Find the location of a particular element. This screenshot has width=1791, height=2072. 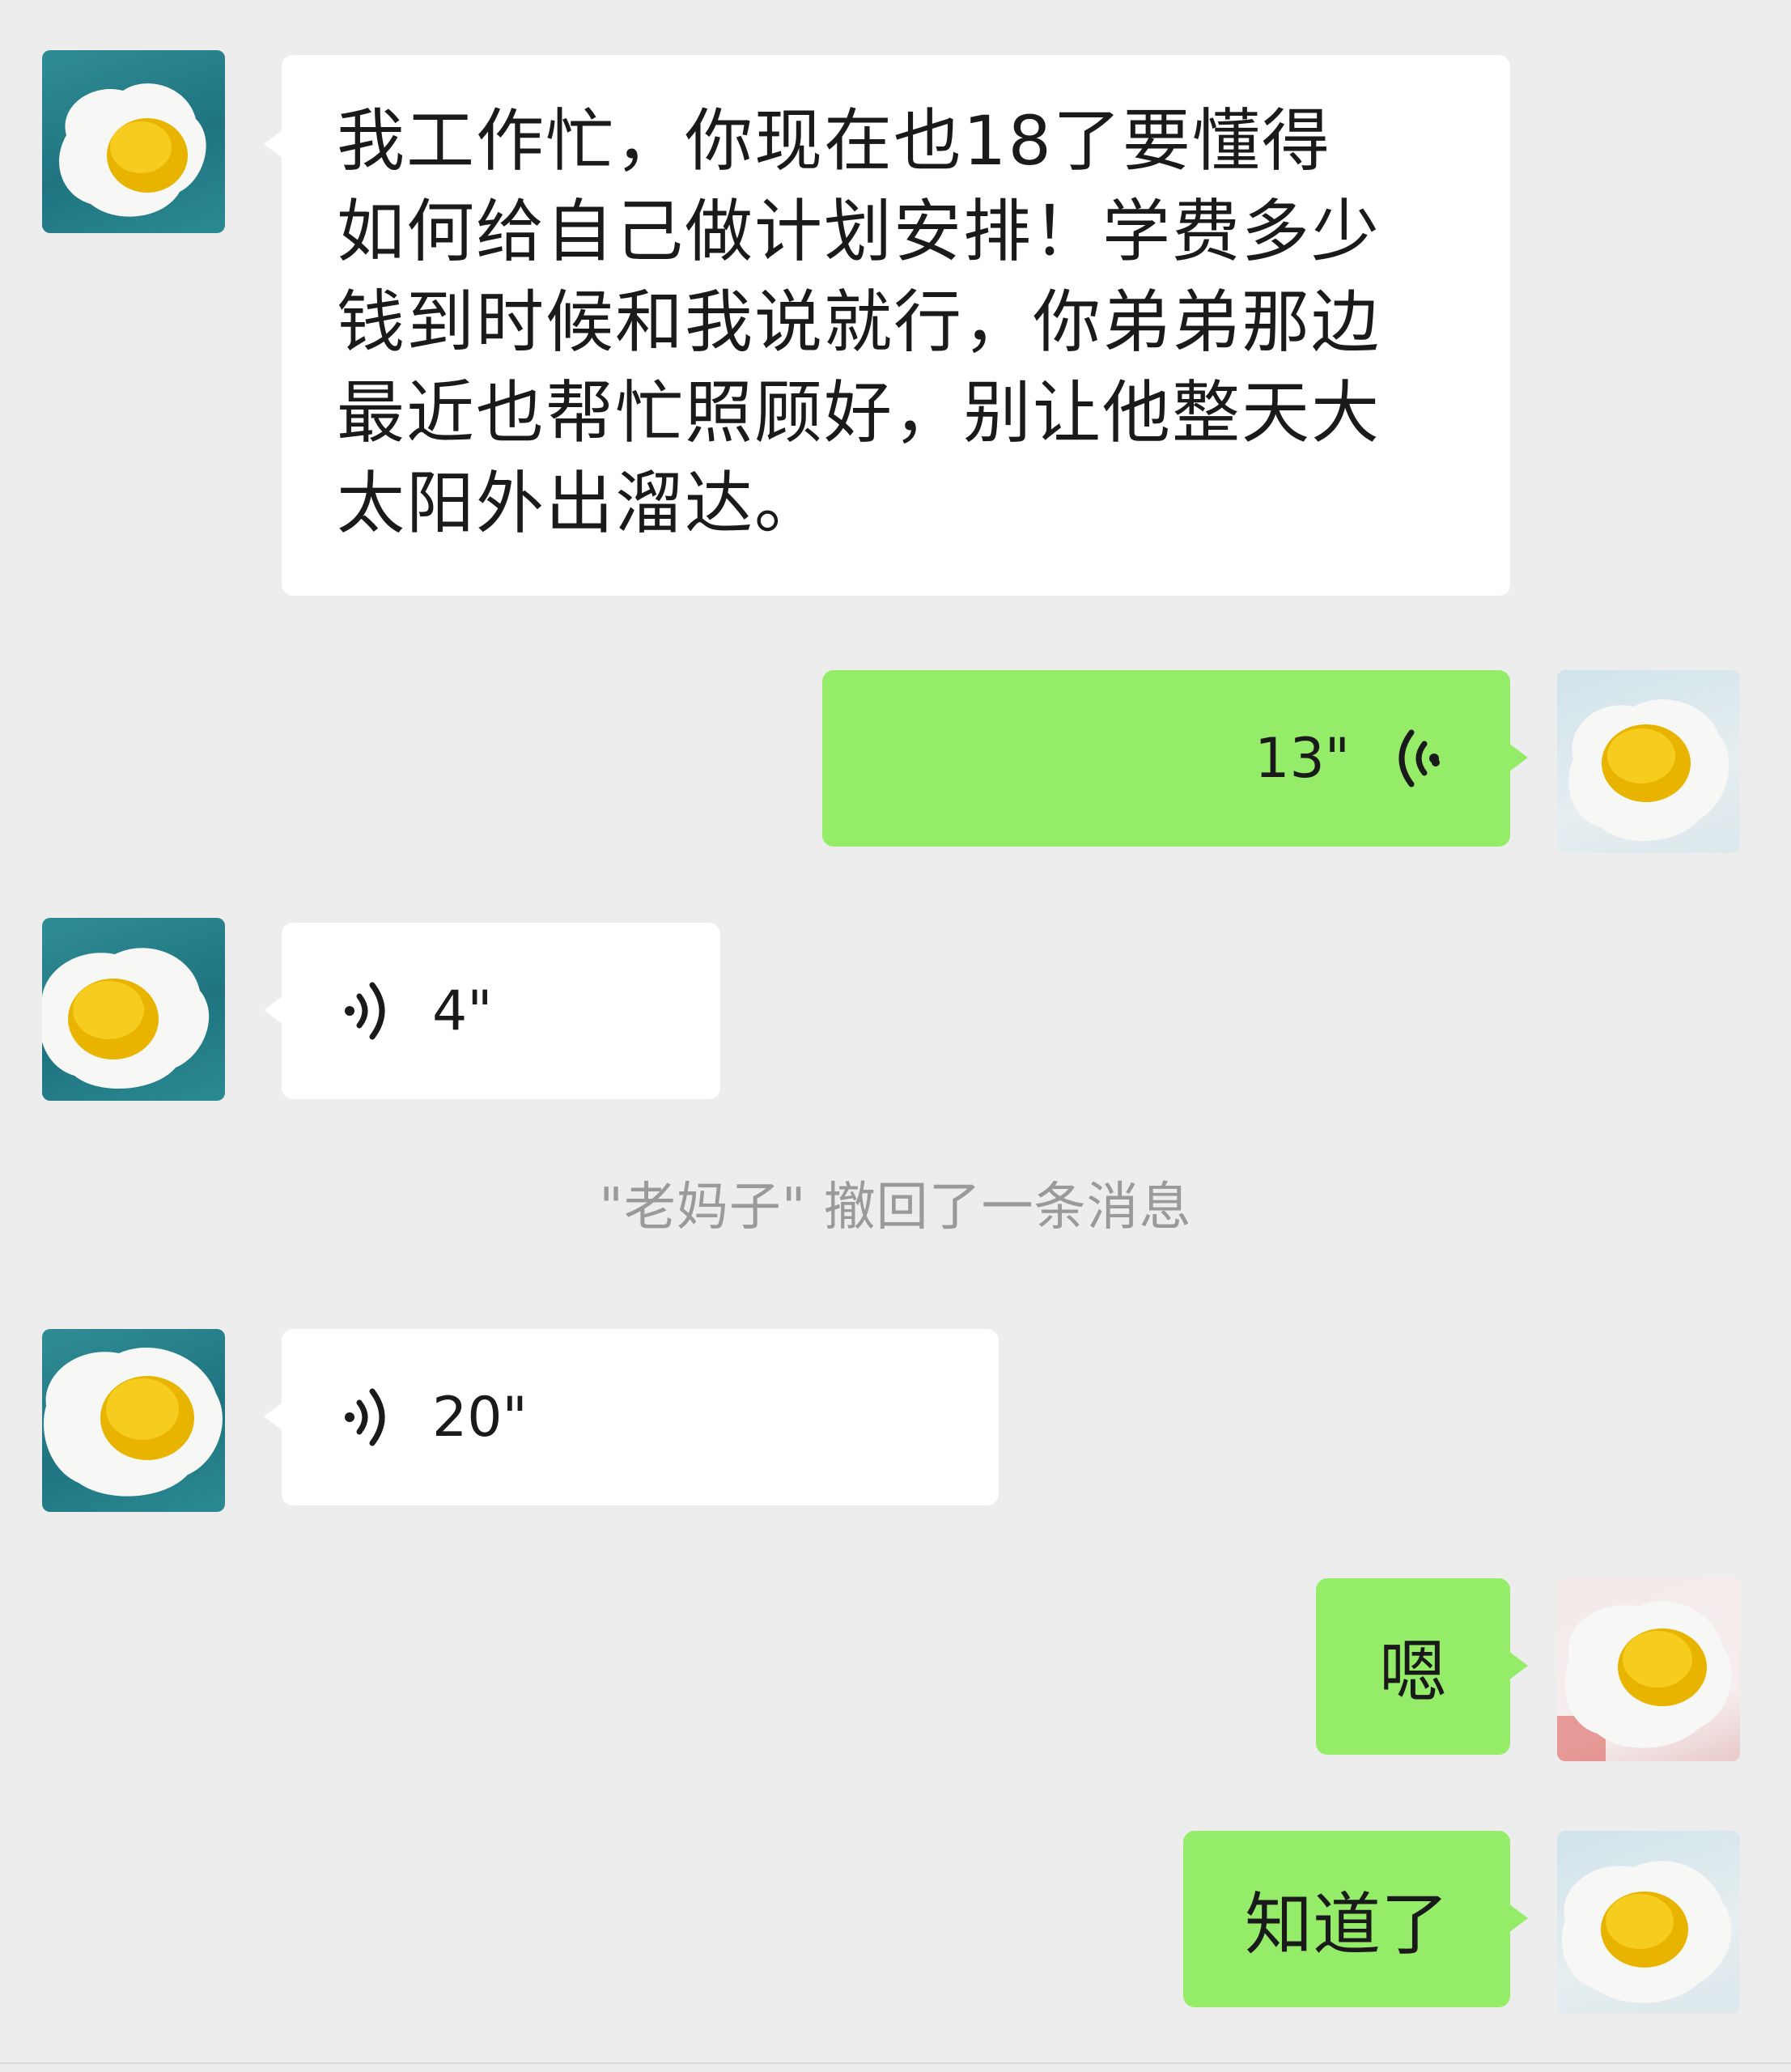

voice-duration: 4" is located at coordinates (462, 1011).